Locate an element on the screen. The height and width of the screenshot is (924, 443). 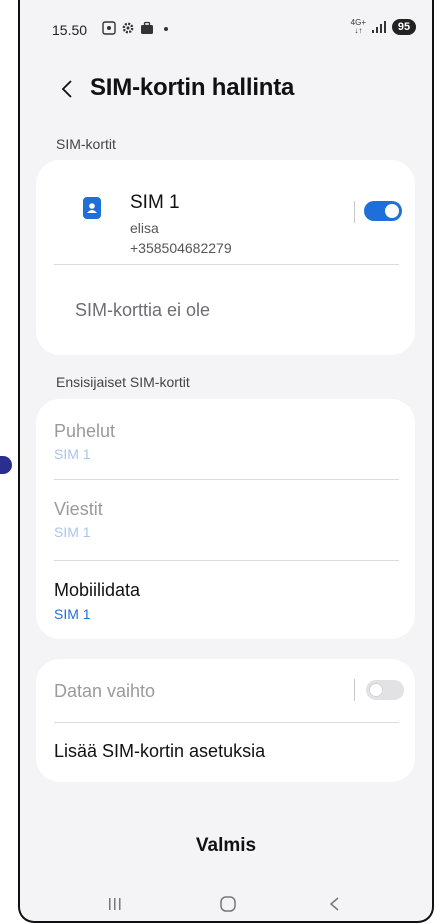
more-sim-settings-label: Lisää SIM-kortin asetuksia is located at coordinates (160, 751).